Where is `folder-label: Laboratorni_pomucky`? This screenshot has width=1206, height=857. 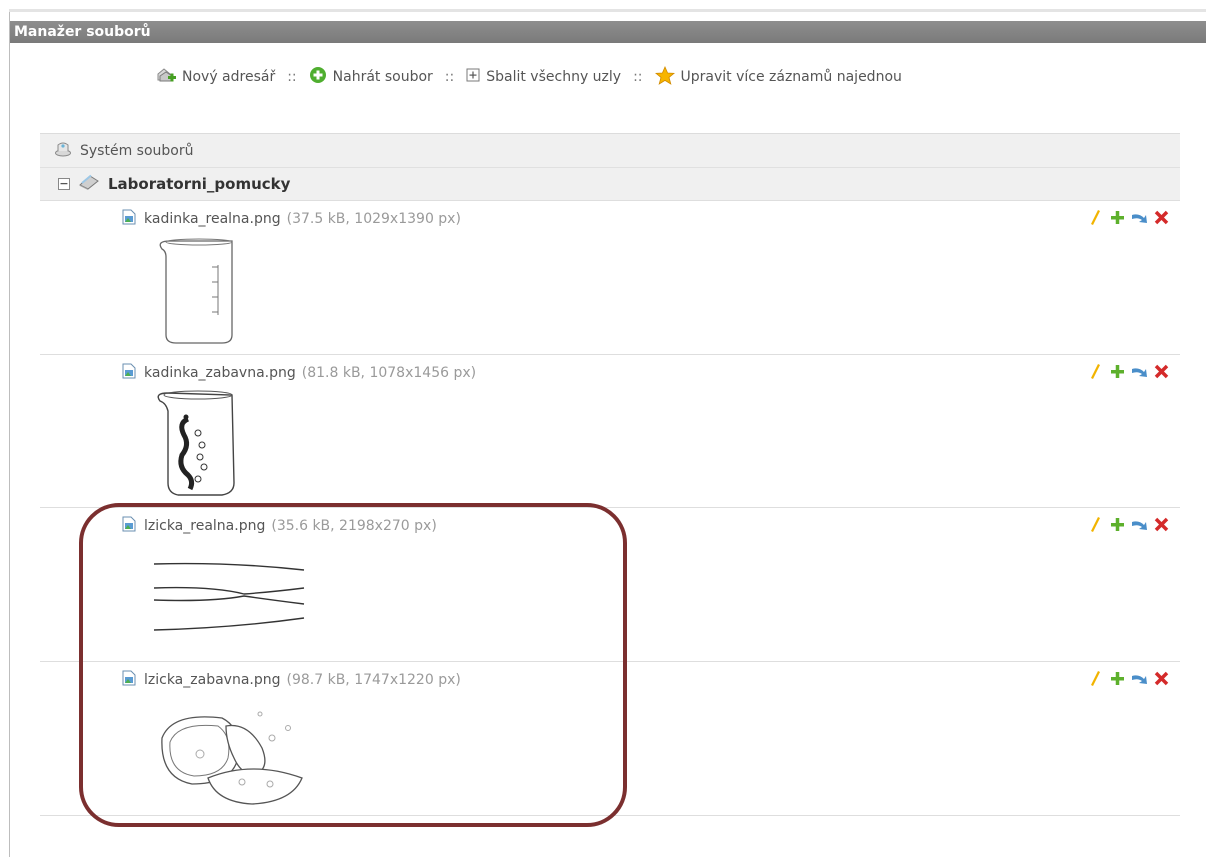 folder-label: Laboratorni_pomucky is located at coordinates (199, 184).